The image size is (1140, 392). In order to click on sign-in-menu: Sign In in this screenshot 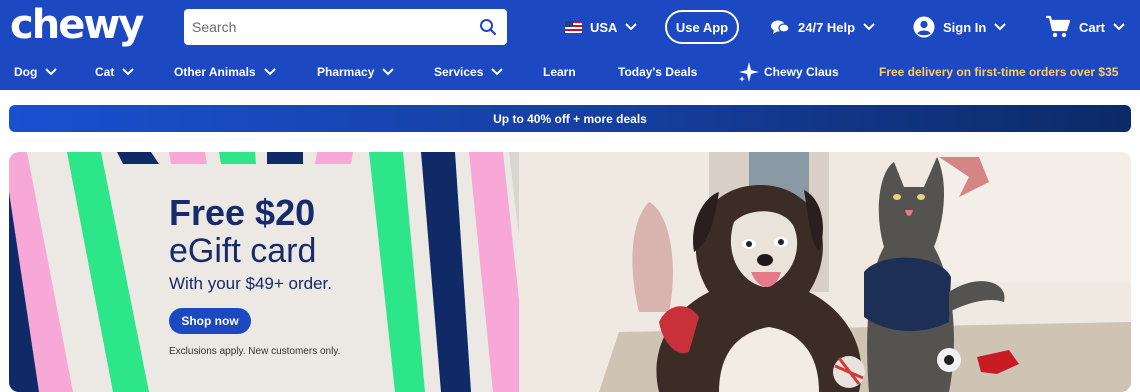, I will do `click(960, 27)`.